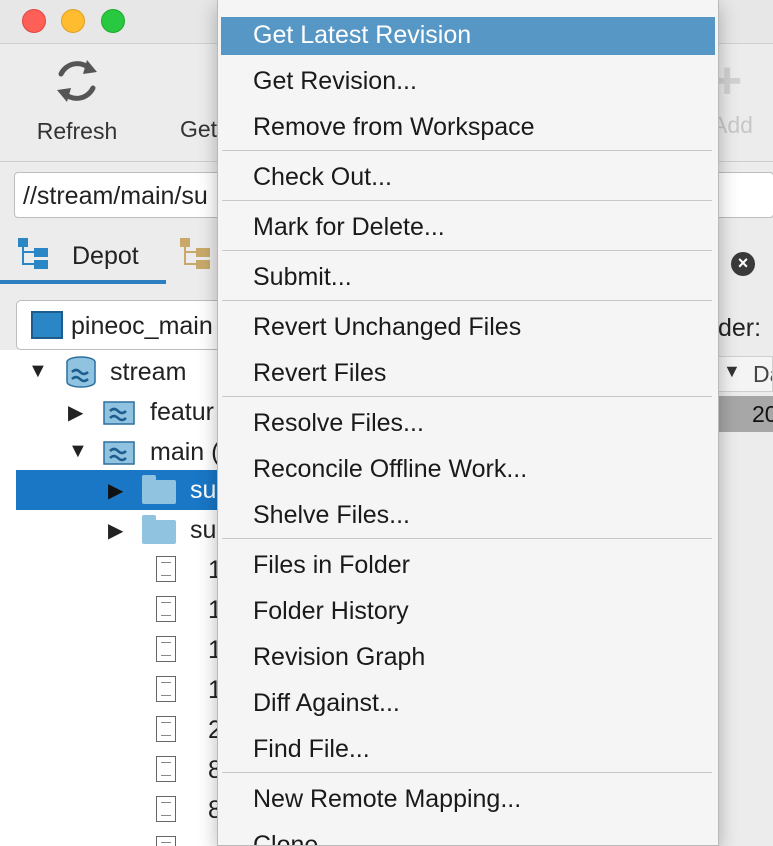  I want to click on date-column-header: ▼ Da, so click(744, 374).